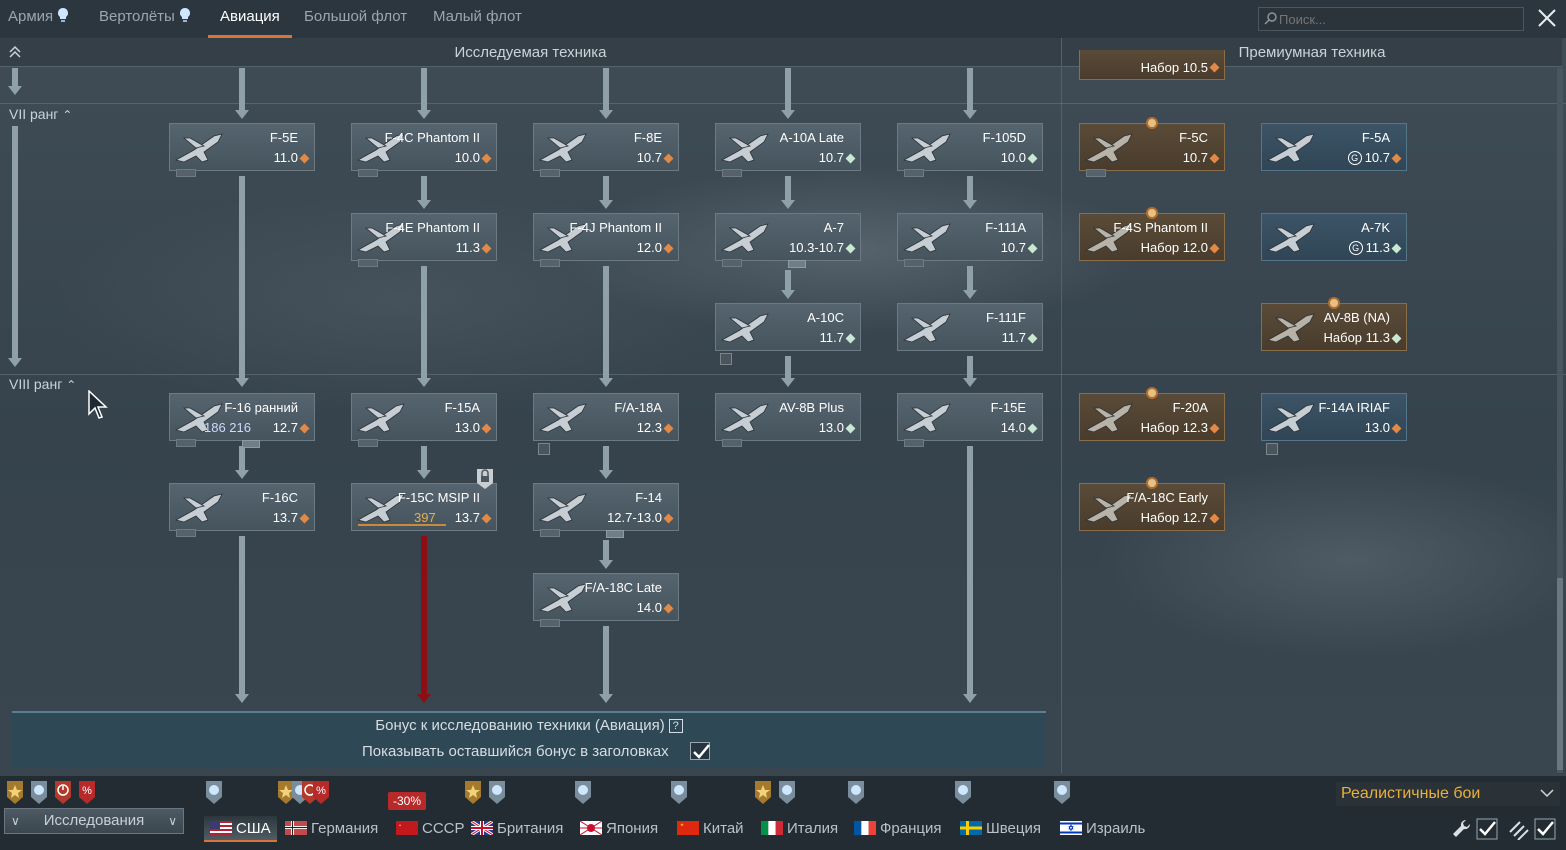 This screenshot has width=1566, height=850. I want to click on tab-coastal-fleet: Малый флот, so click(477, 19).